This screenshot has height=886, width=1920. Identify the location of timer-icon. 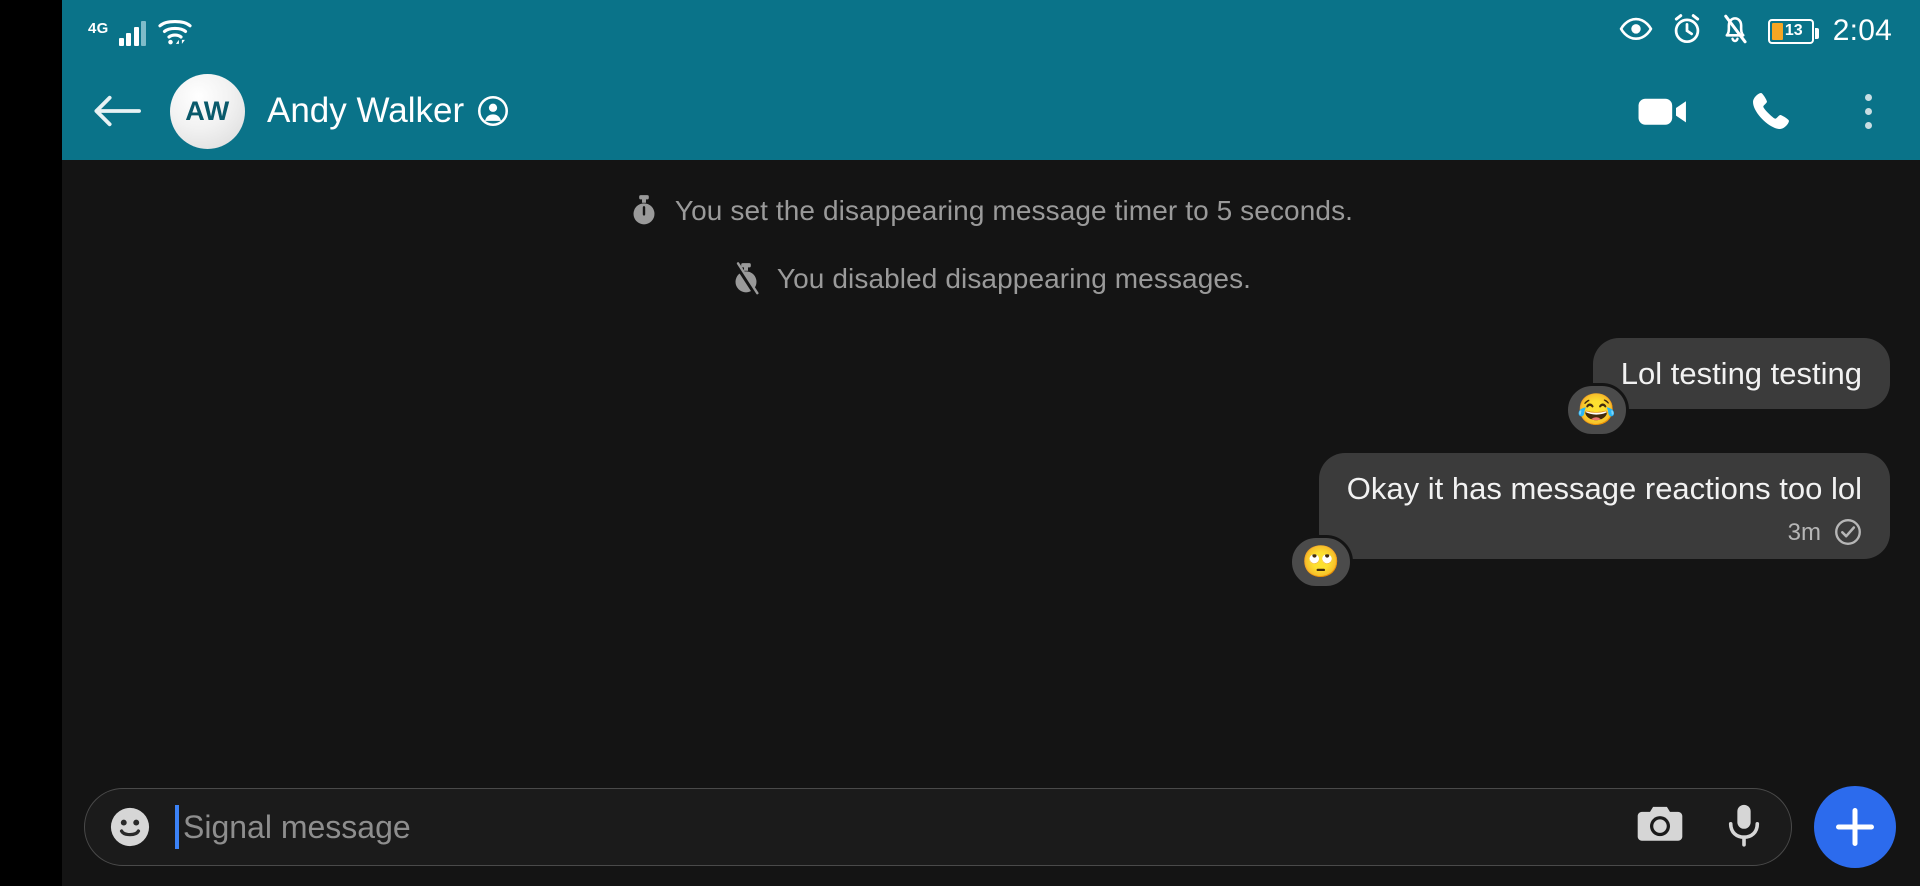
(644, 211).